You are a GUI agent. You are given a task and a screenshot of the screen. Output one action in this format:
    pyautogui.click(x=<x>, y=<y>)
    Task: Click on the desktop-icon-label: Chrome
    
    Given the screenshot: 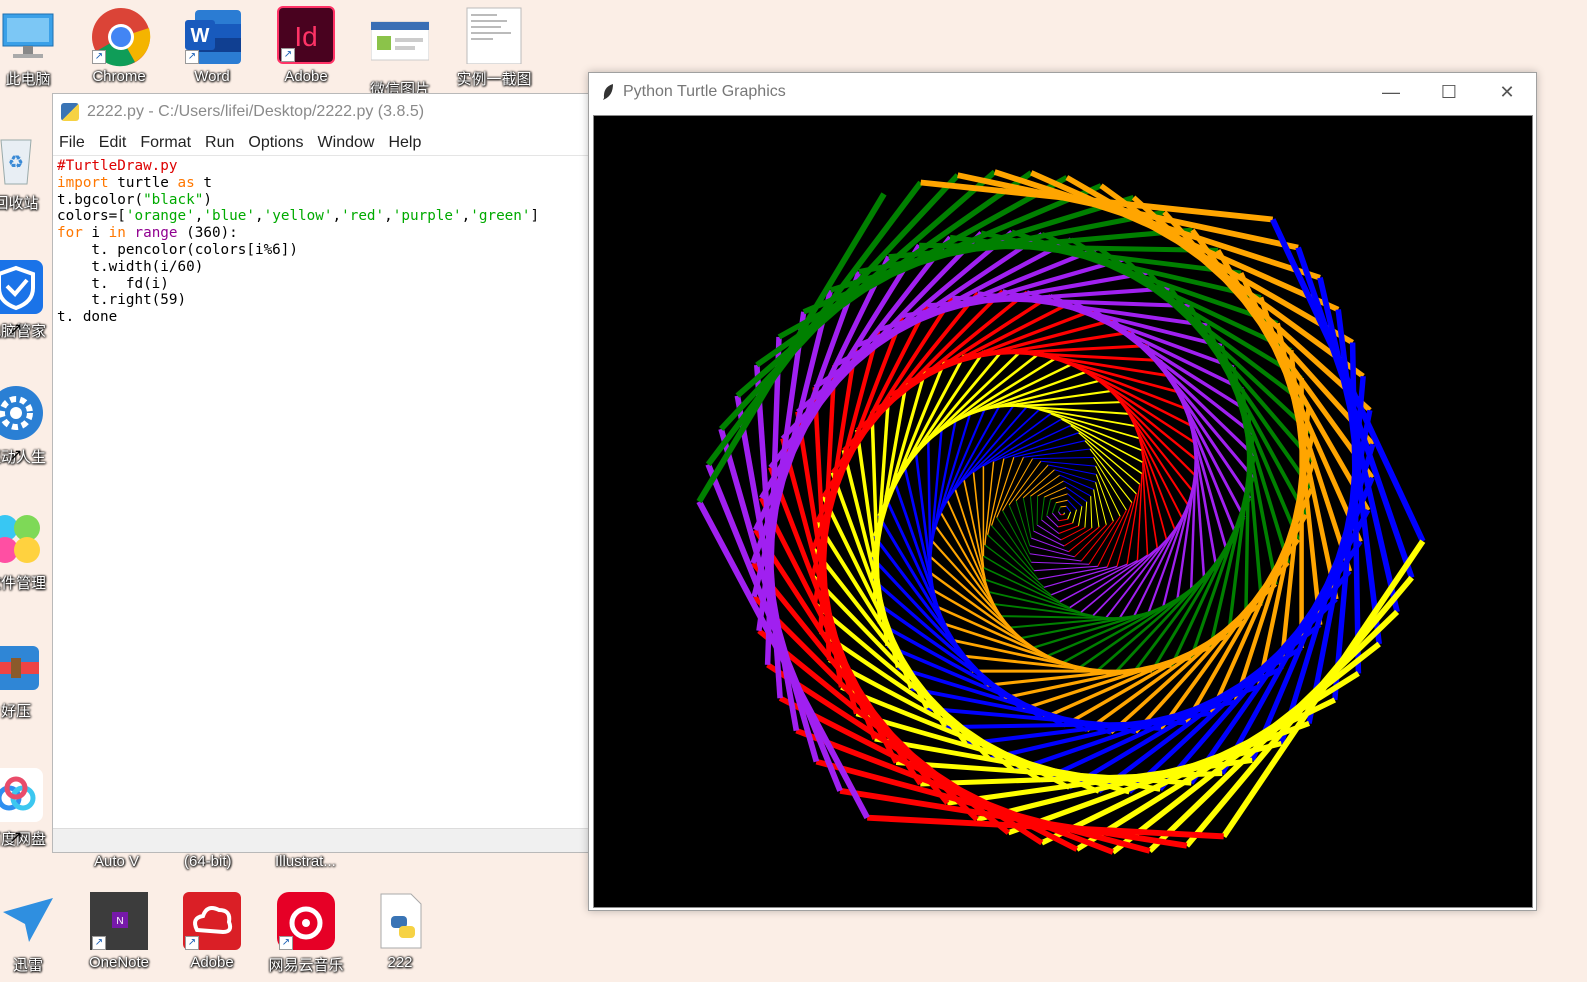 What is the action you would take?
    pyautogui.click(x=119, y=76)
    